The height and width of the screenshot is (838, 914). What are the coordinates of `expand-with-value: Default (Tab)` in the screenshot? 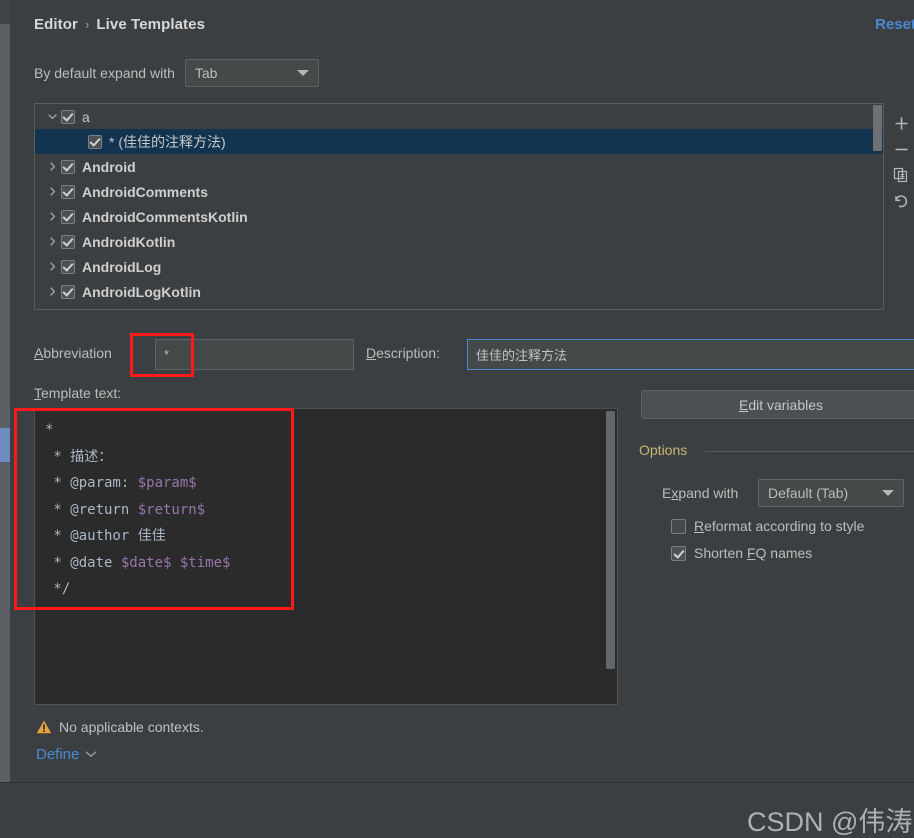 It's located at (808, 493).